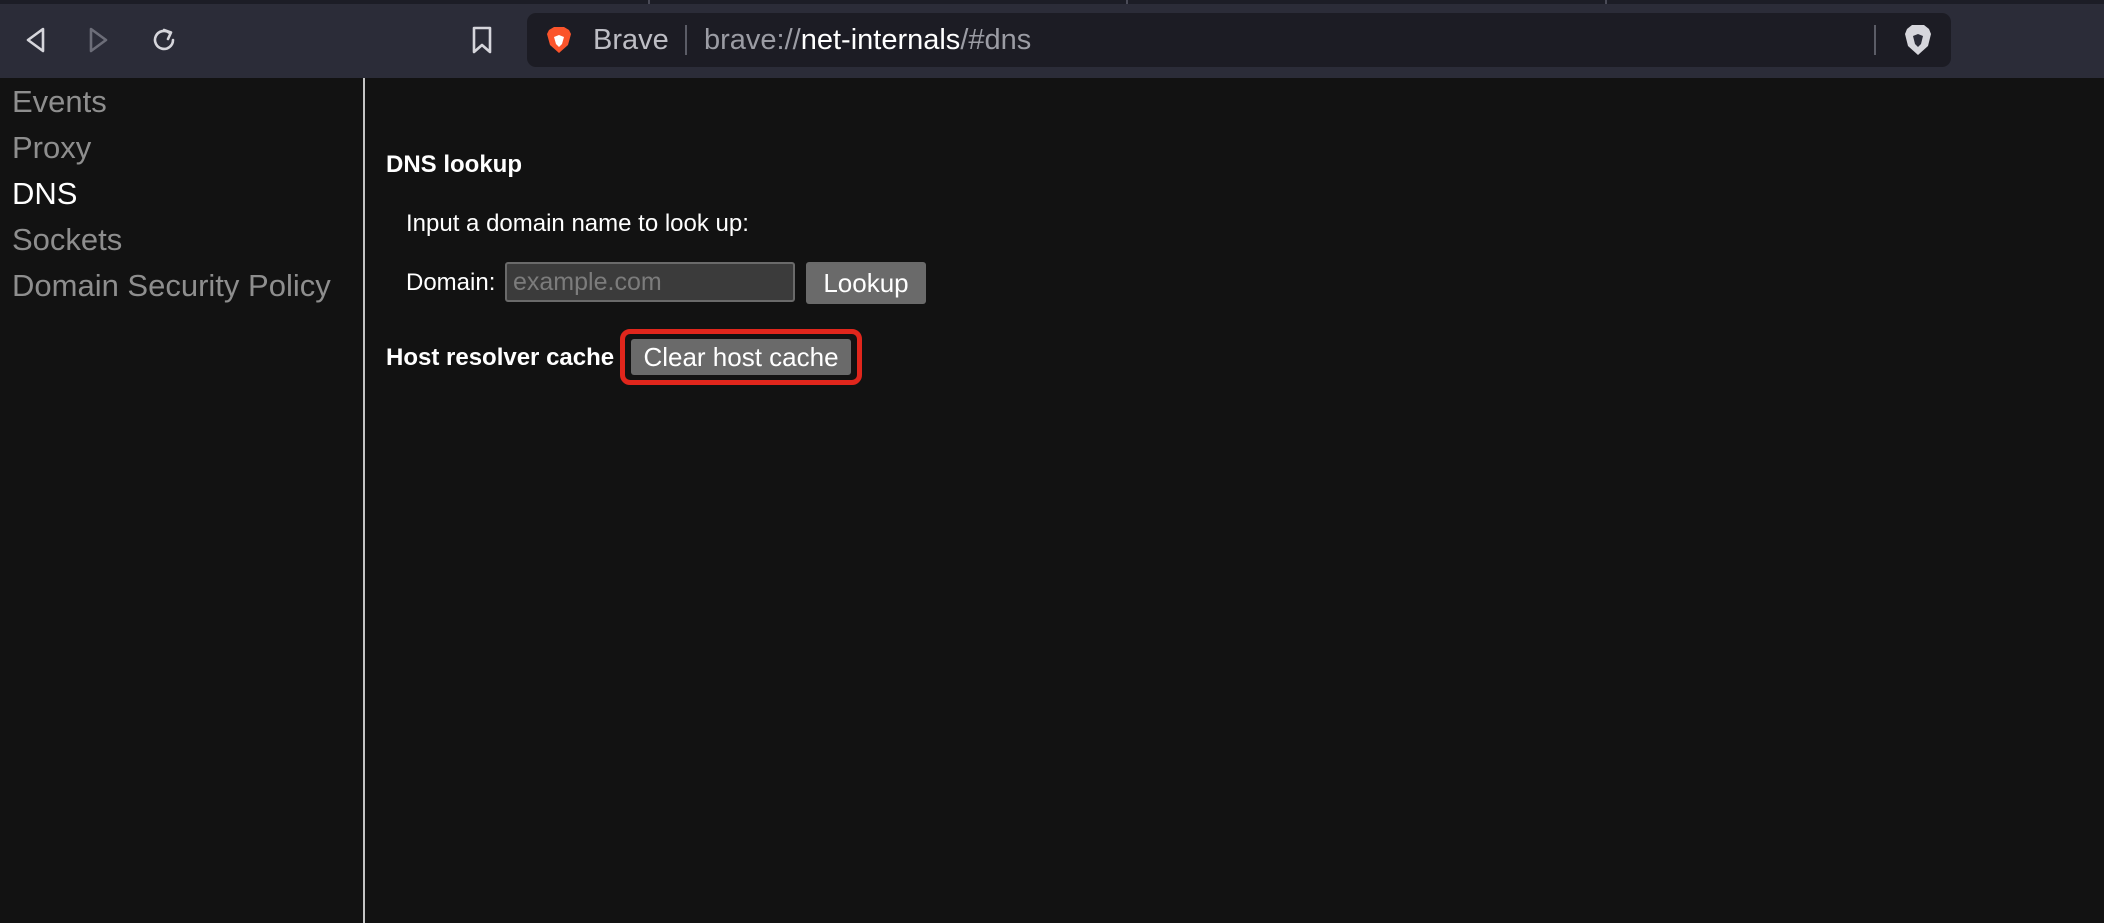 This screenshot has height=923, width=2104. What do you see at coordinates (171, 286) in the screenshot?
I see `sidebar-item-domain-security-policy: Domain Security Policy` at bounding box center [171, 286].